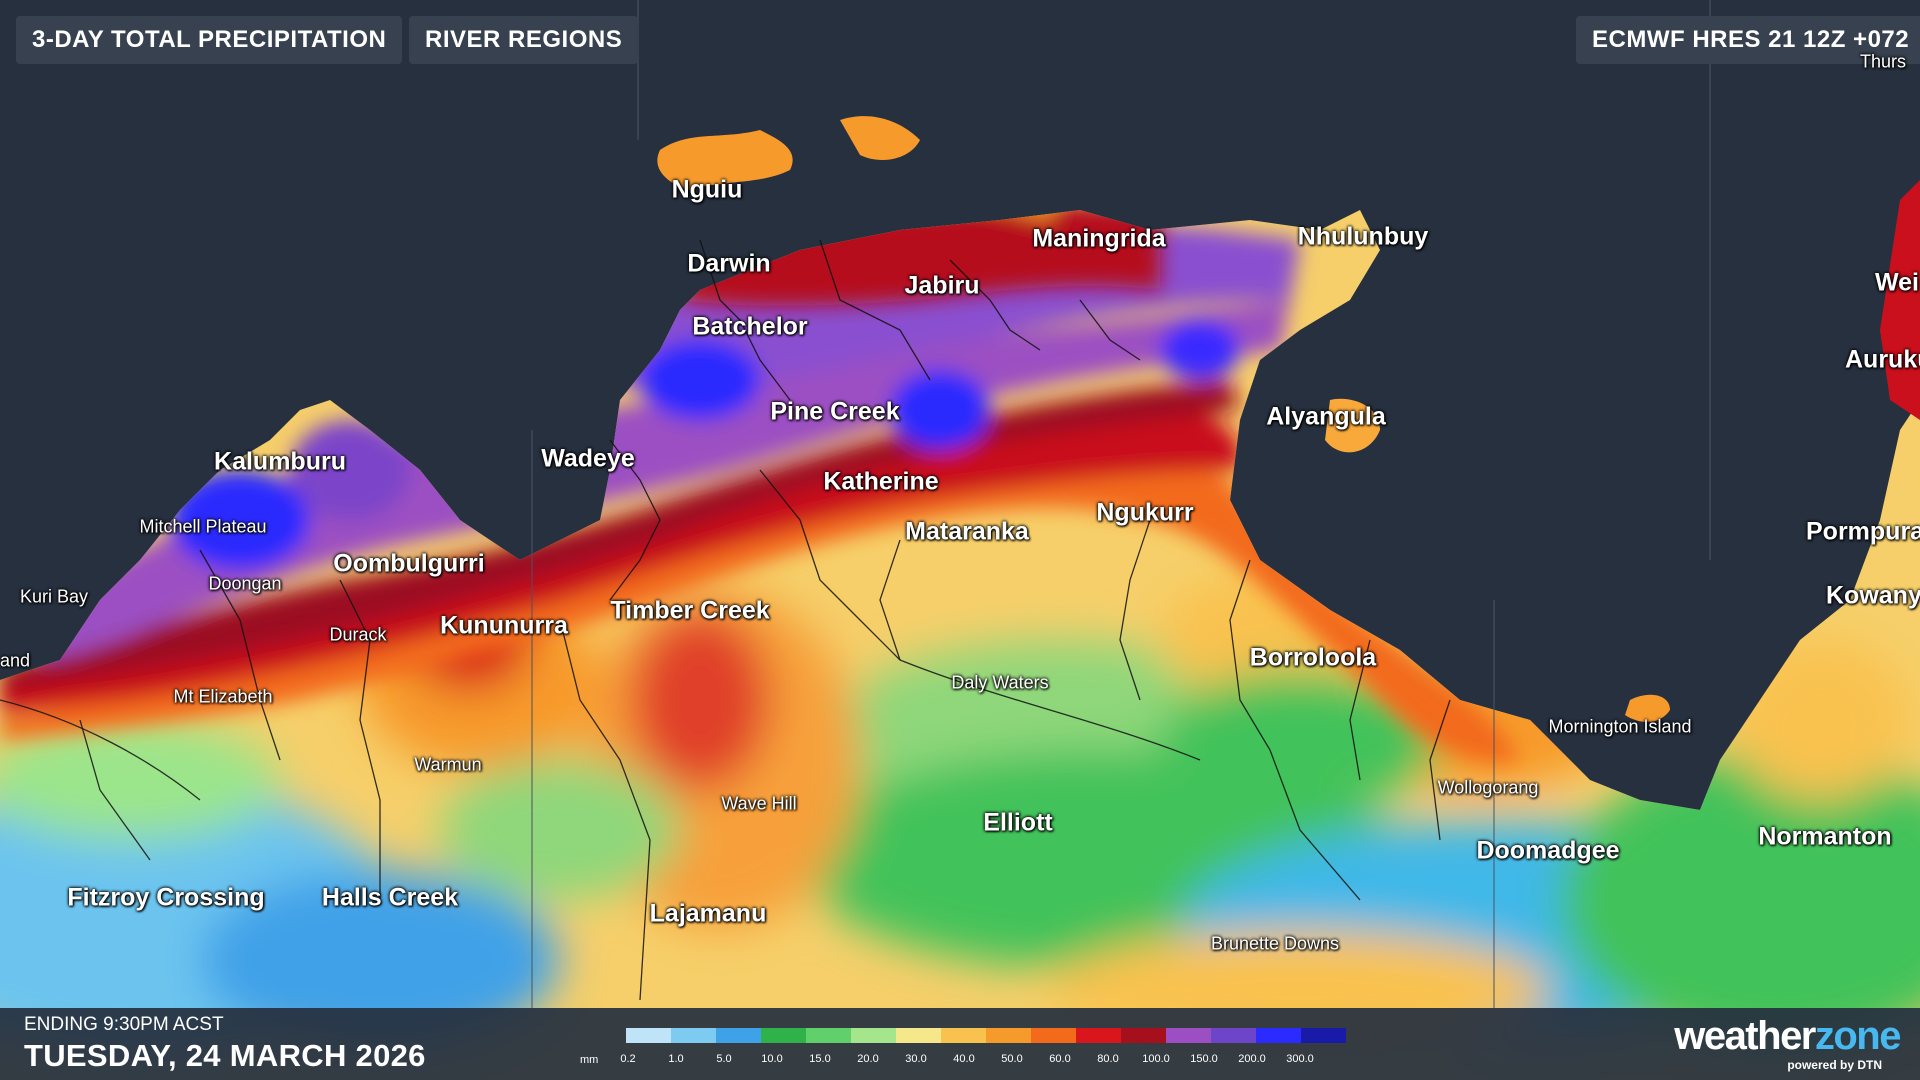  I want to click on weatherzone-logo: weatherzone powered by DTN, so click(1771, 1045).